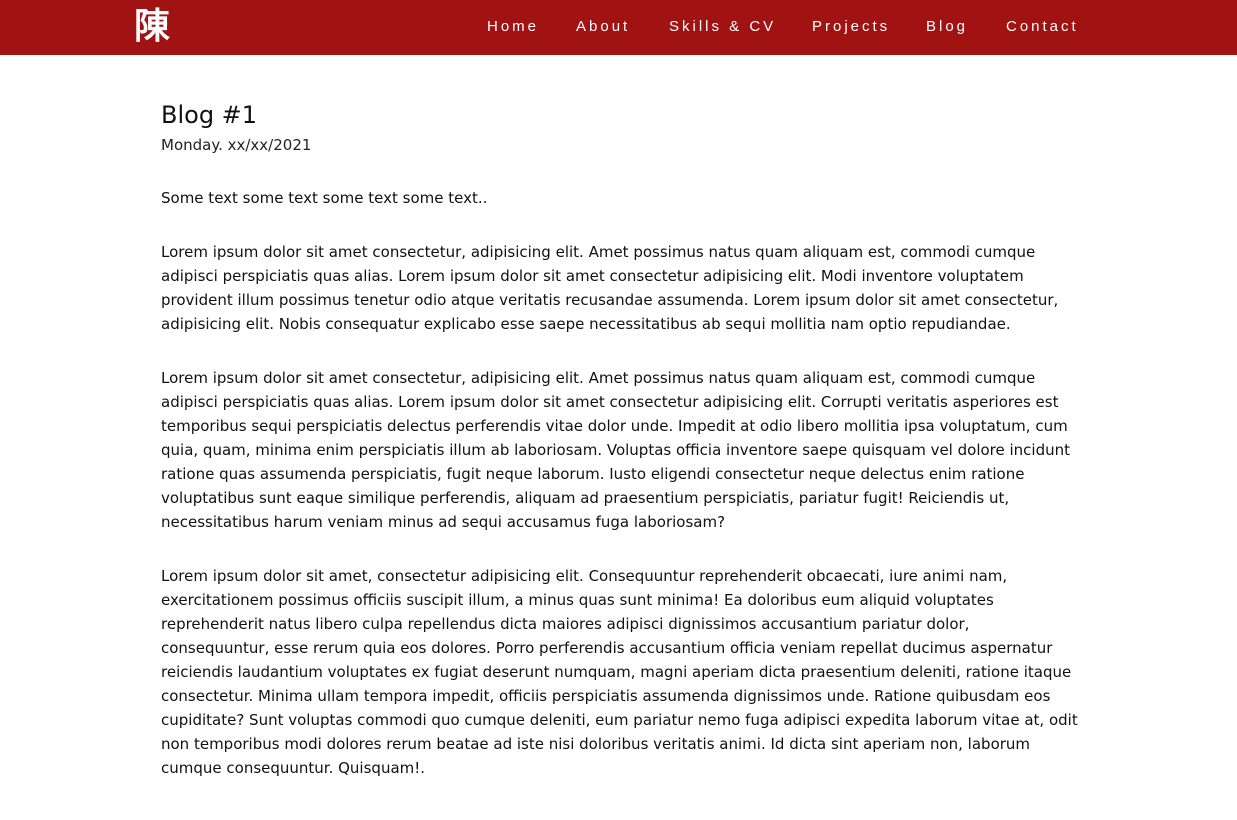  What do you see at coordinates (1042, 27) in the screenshot?
I see `nav-link-contact: Contact` at bounding box center [1042, 27].